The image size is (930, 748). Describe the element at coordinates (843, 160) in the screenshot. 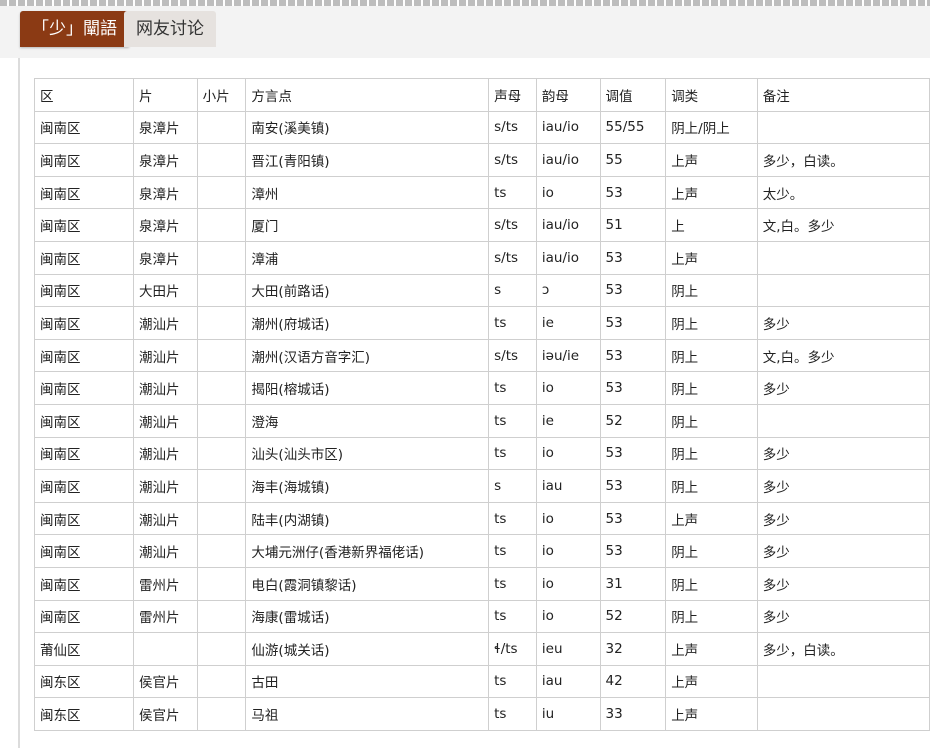

I see `cell-notes: 多少，白读。` at that location.